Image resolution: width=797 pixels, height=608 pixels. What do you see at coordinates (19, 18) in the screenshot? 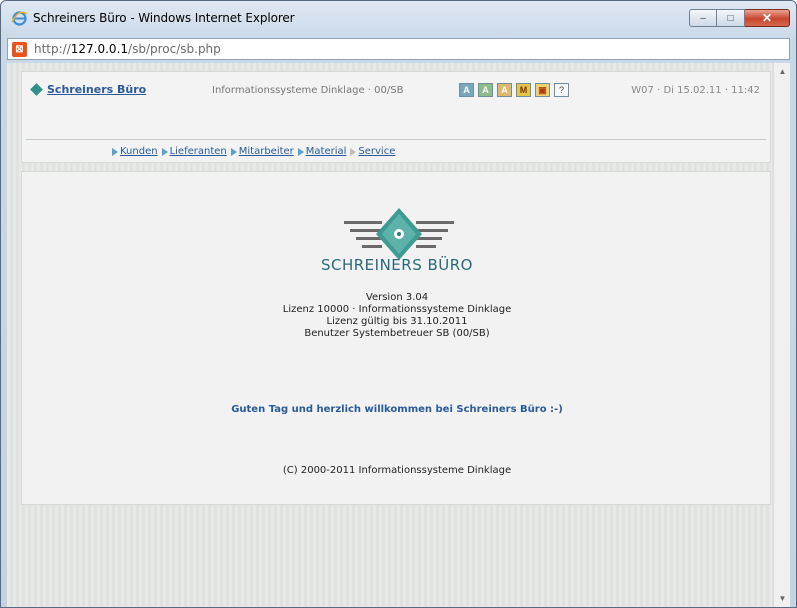
I see `internet-explorer-icon` at bounding box center [19, 18].